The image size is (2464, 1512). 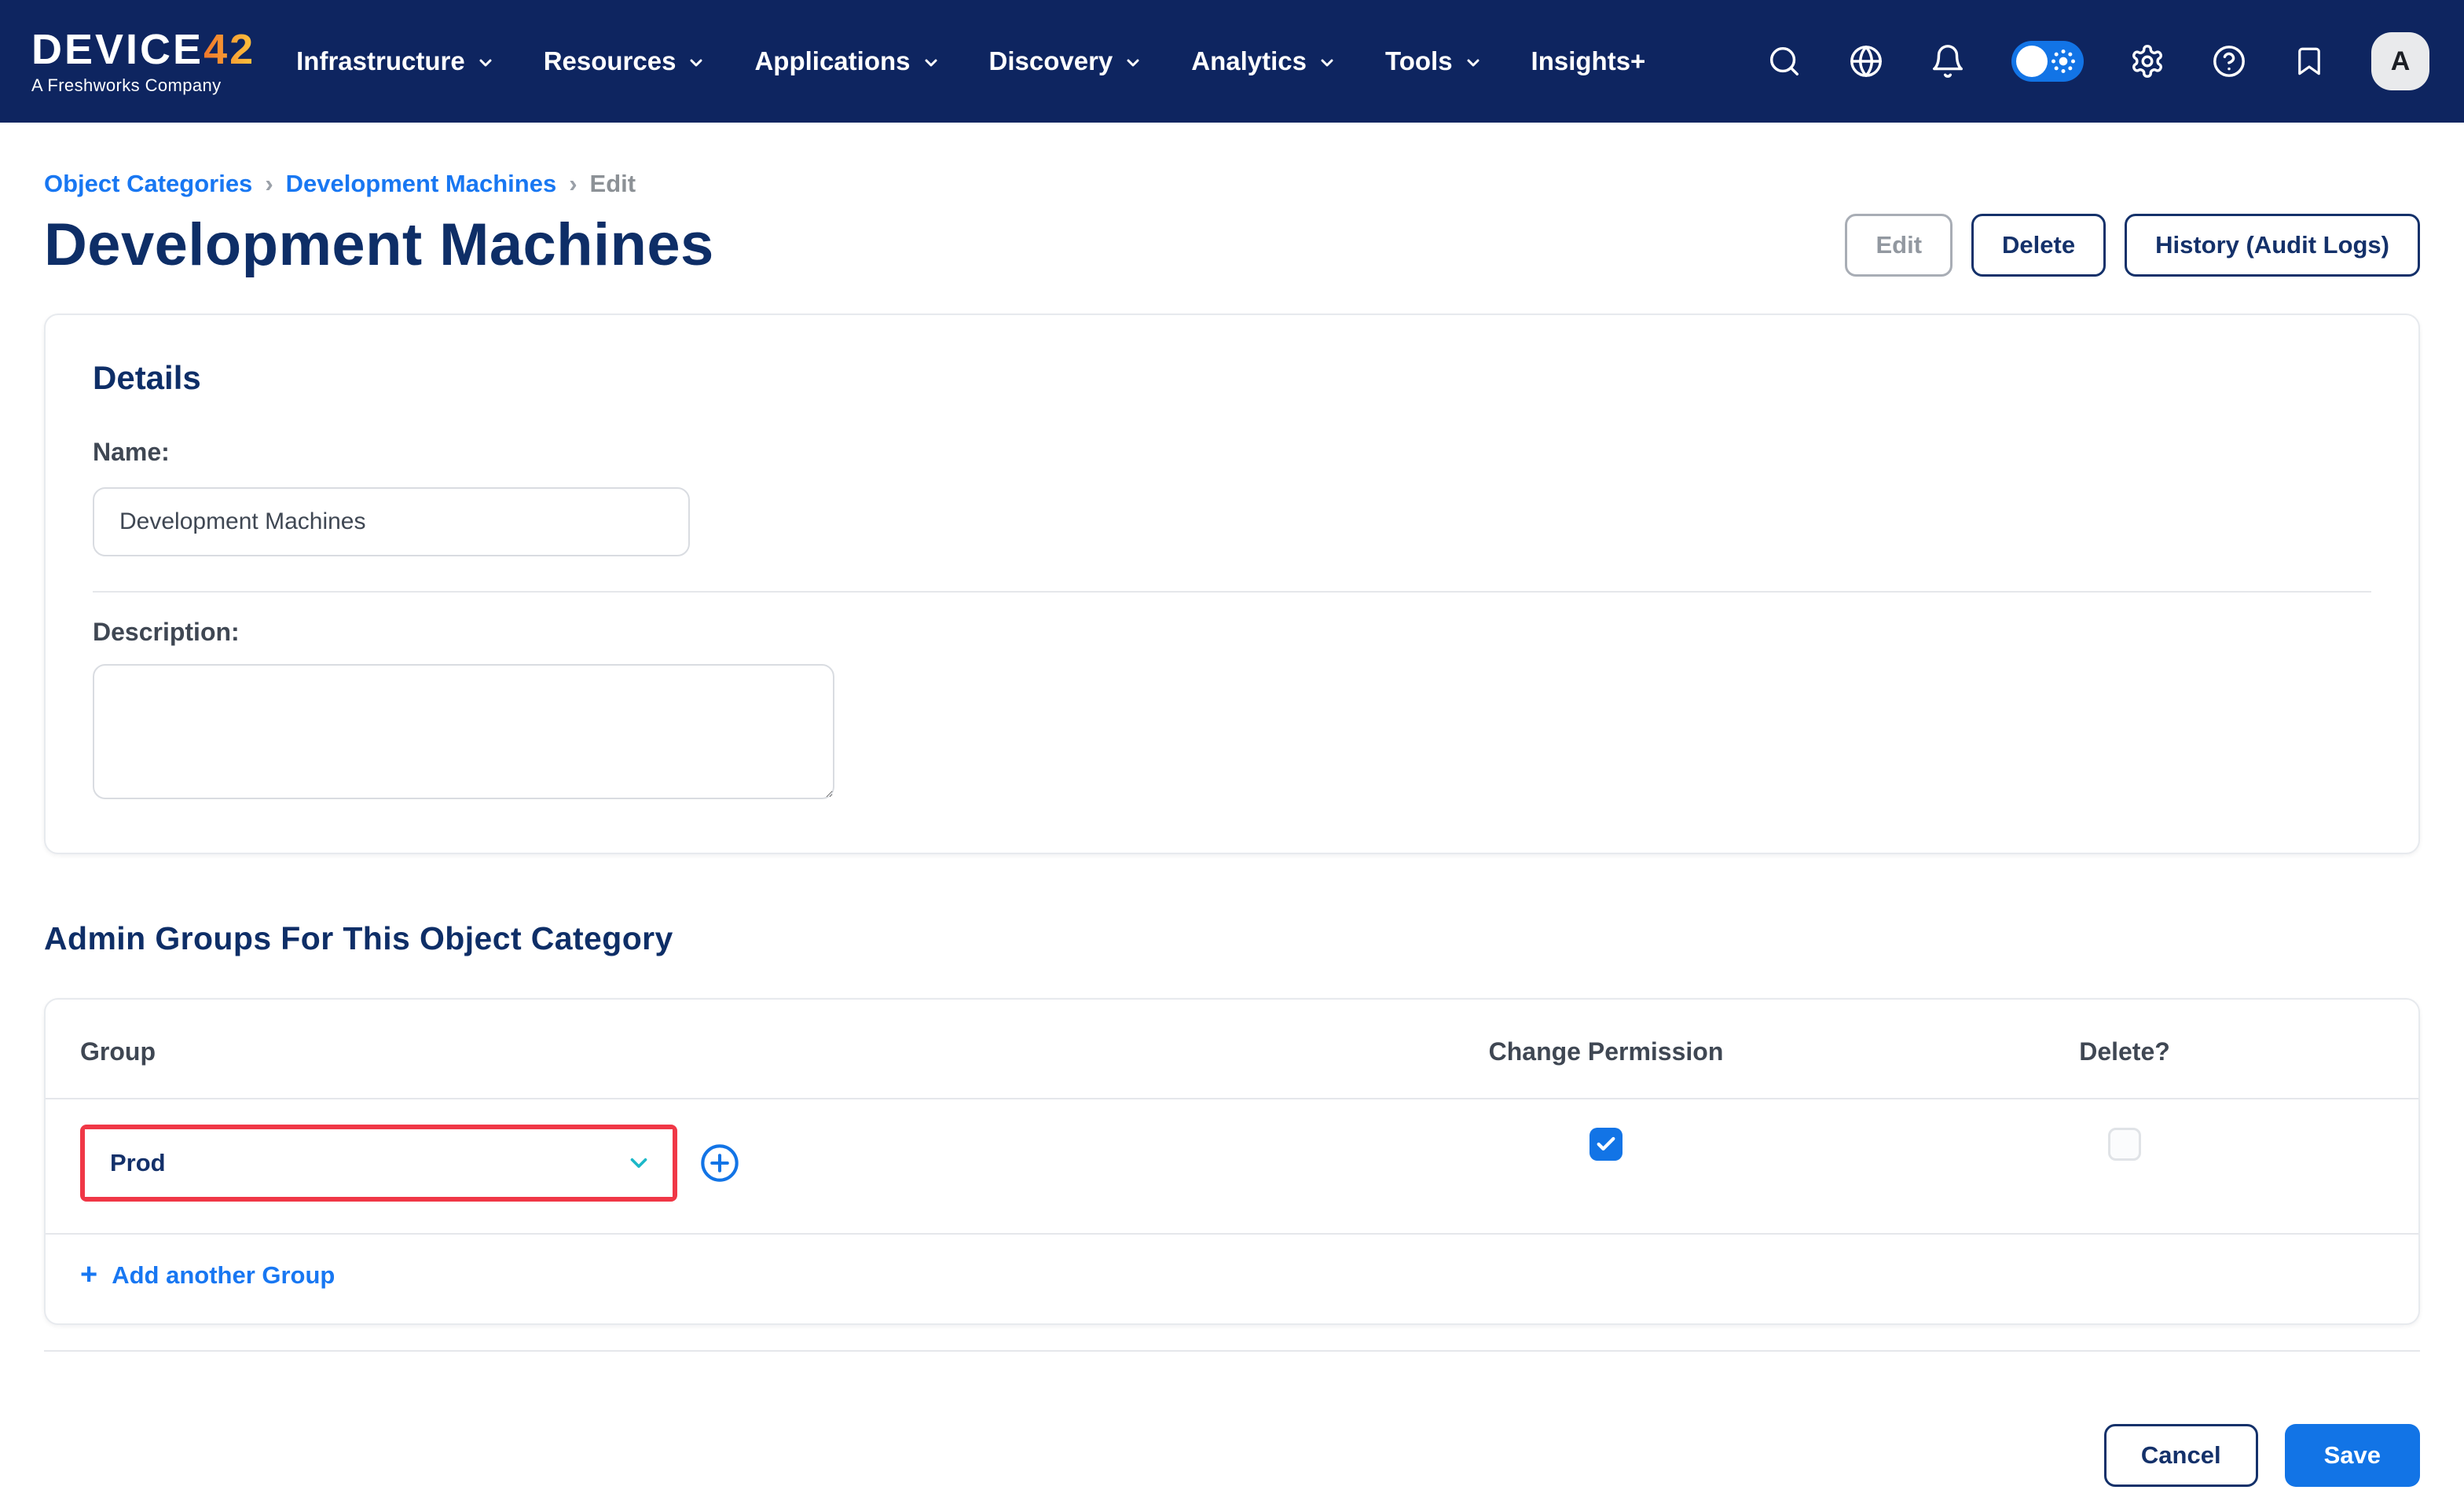 What do you see at coordinates (1232, 1351) in the screenshot?
I see `page-divider` at bounding box center [1232, 1351].